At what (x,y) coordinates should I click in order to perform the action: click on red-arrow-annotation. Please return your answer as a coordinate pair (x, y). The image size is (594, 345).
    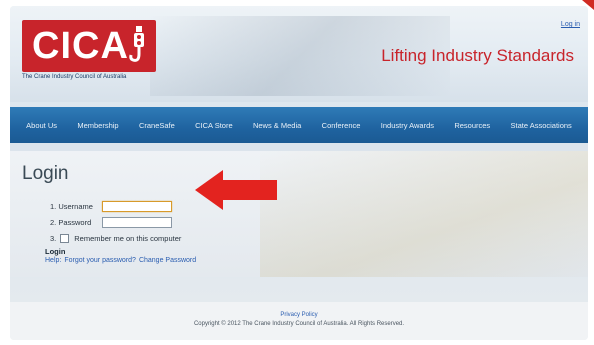
    Looking at the image, I should click on (236, 190).